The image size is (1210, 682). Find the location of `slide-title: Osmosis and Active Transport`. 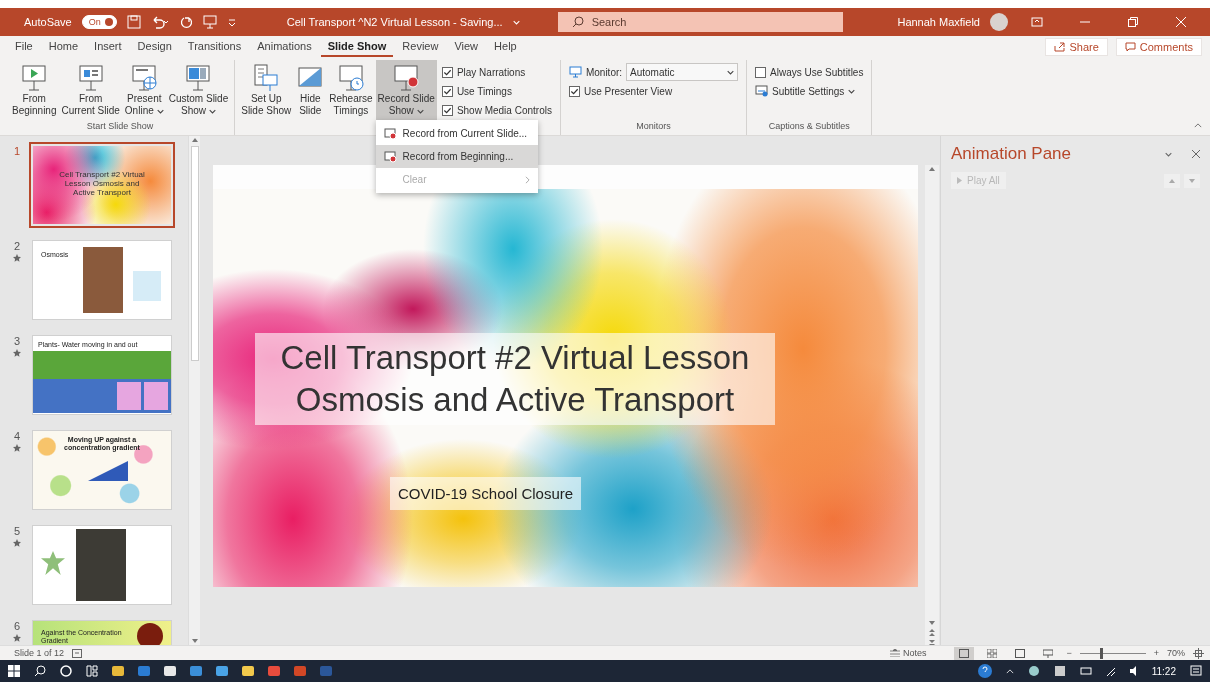

slide-title: Osmosis and Active Transport is located at coordinates (515, 400).